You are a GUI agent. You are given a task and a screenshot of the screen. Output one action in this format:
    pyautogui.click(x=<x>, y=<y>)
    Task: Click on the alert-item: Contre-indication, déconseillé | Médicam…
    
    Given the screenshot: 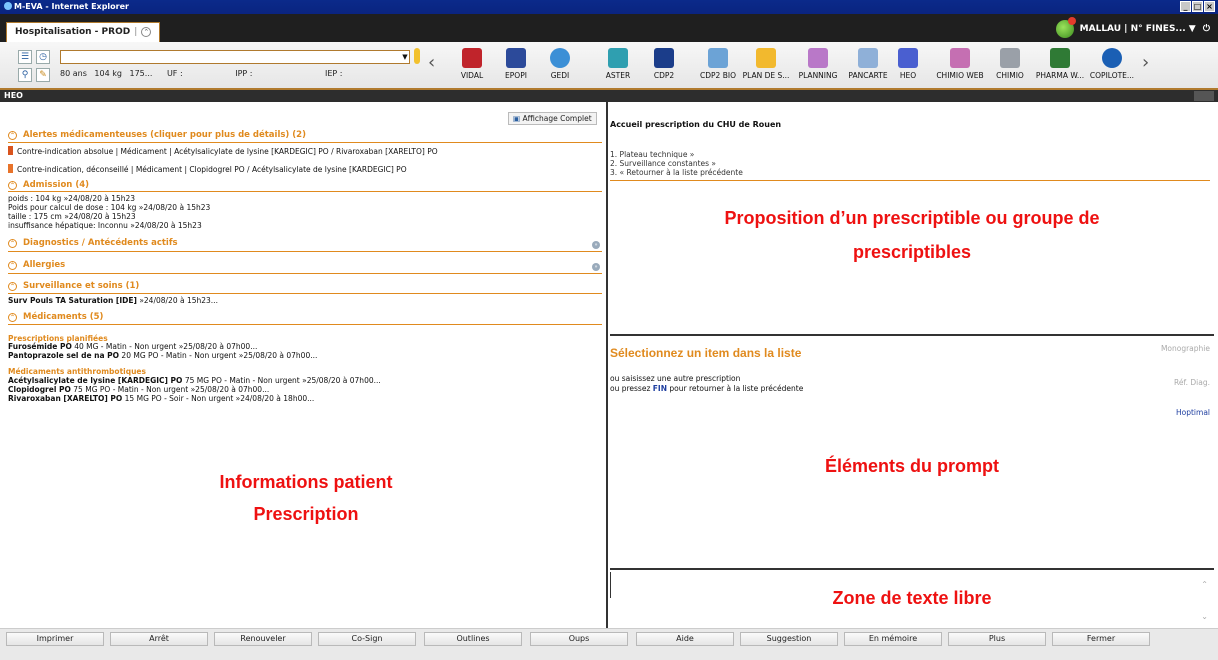 What is the action you would take?
    pyautogui.click(x=207, y=169)
    